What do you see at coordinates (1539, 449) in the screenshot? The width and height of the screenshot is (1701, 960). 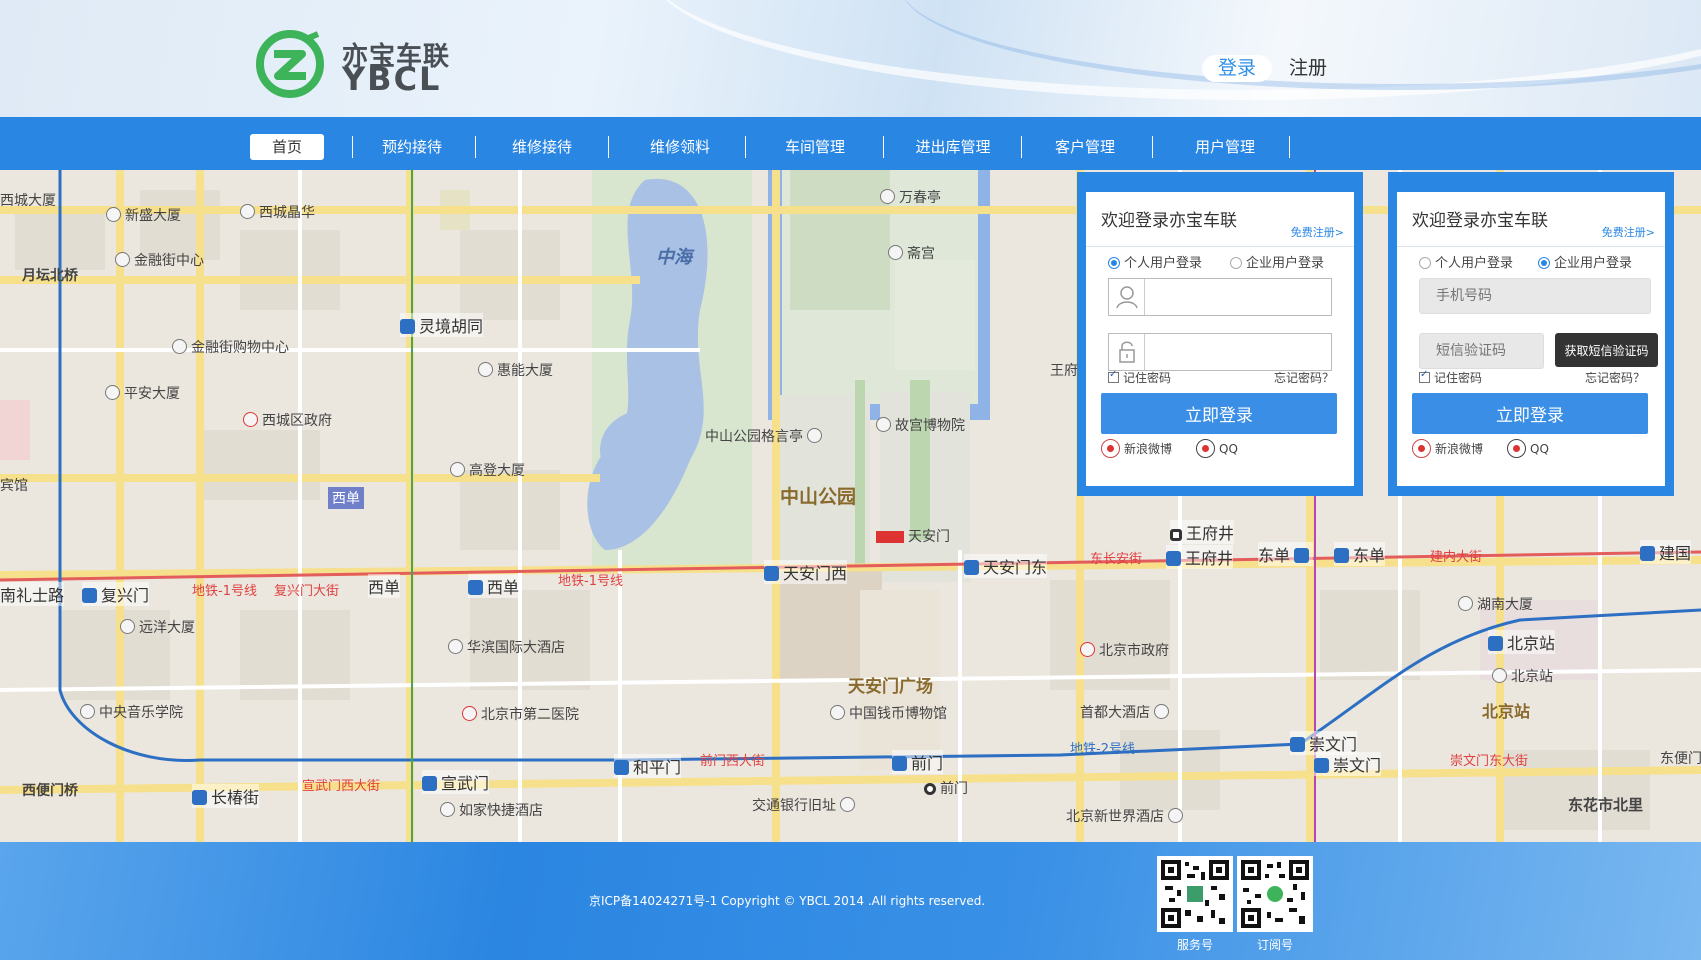 I see `qq-label: QQ` at bounding box center [1539, 449].